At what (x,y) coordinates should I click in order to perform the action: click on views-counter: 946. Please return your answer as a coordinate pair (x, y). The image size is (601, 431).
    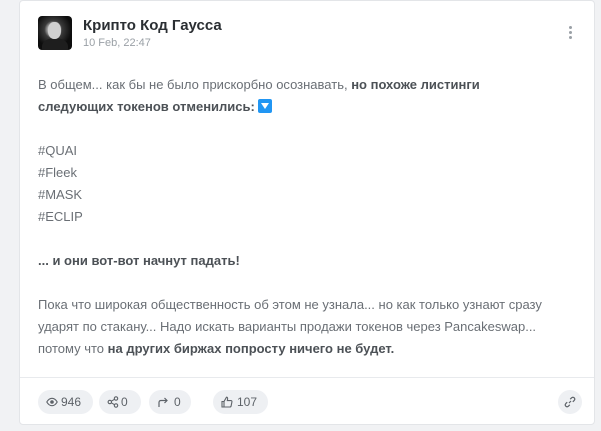
    Looking at the image, I should click on (65, 402).